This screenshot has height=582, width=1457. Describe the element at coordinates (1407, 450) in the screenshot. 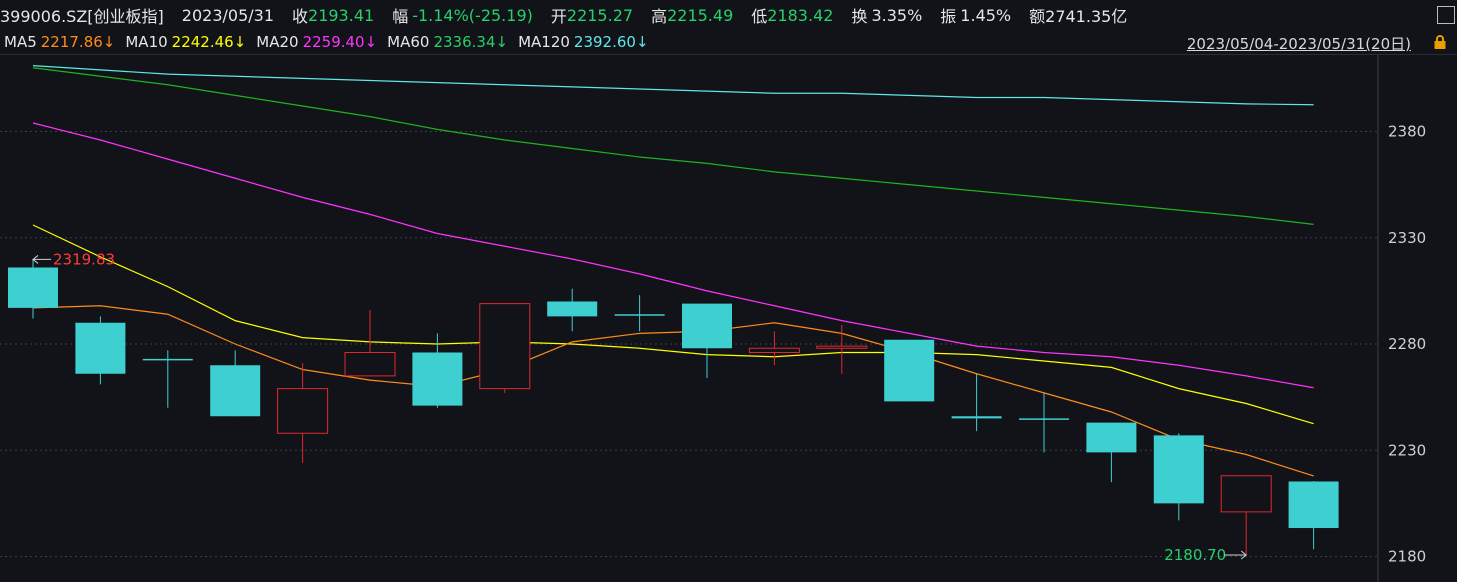

I see `y-tick-label: 2230` at that location.